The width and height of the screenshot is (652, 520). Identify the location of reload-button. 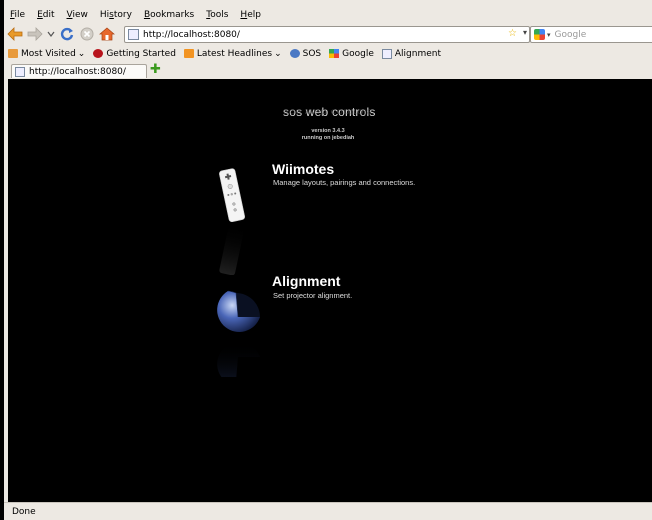
(67, 34).